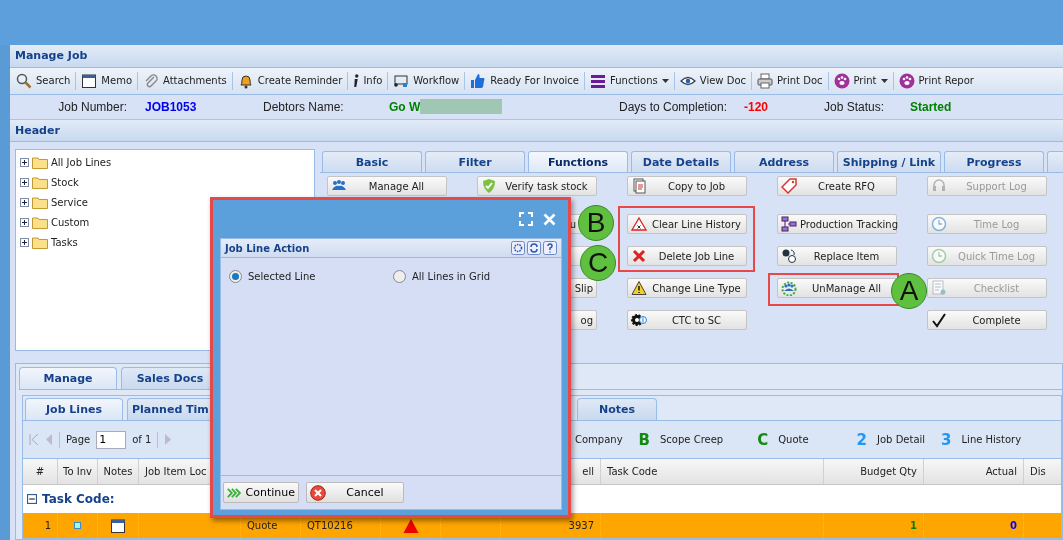 The image size is (1063, 540). I want to click on tab: Manage, so click(68, 378).